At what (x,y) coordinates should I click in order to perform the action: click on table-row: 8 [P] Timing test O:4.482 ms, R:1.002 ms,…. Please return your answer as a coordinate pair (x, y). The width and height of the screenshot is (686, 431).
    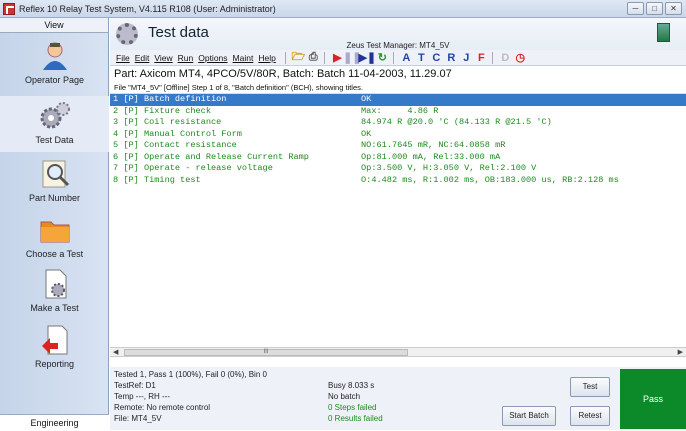
    Looking at the image, I should click on (398, 181).